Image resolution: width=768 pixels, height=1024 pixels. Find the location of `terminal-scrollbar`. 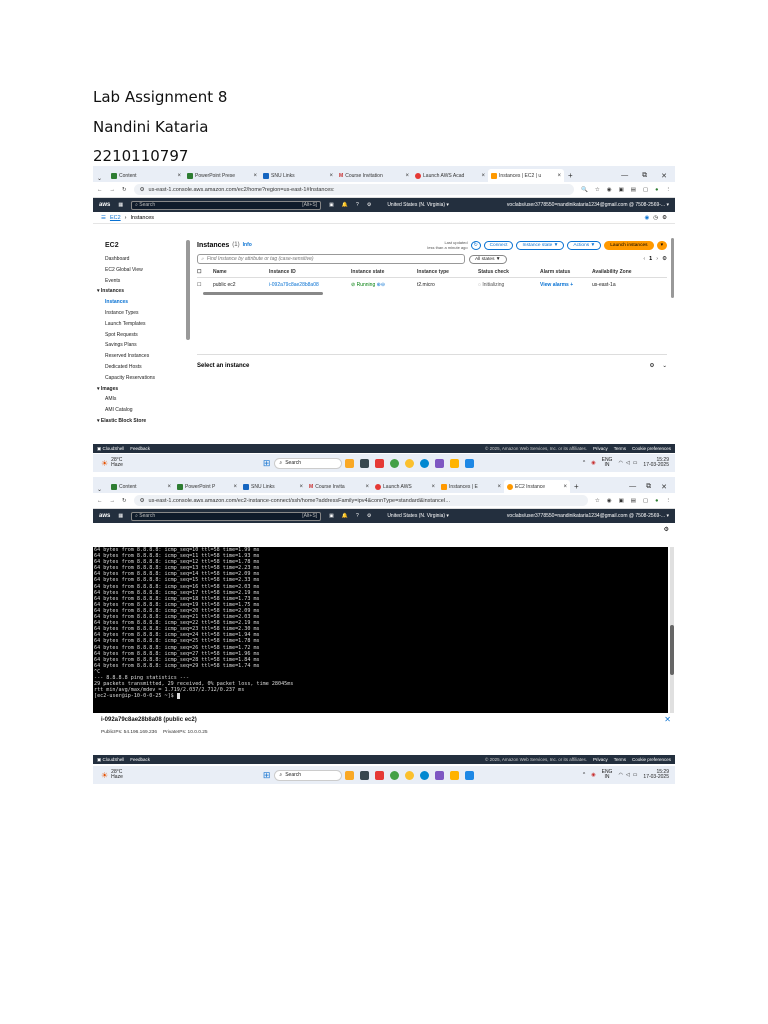

terminal-scrollbar is located at coordinates (672, 630).